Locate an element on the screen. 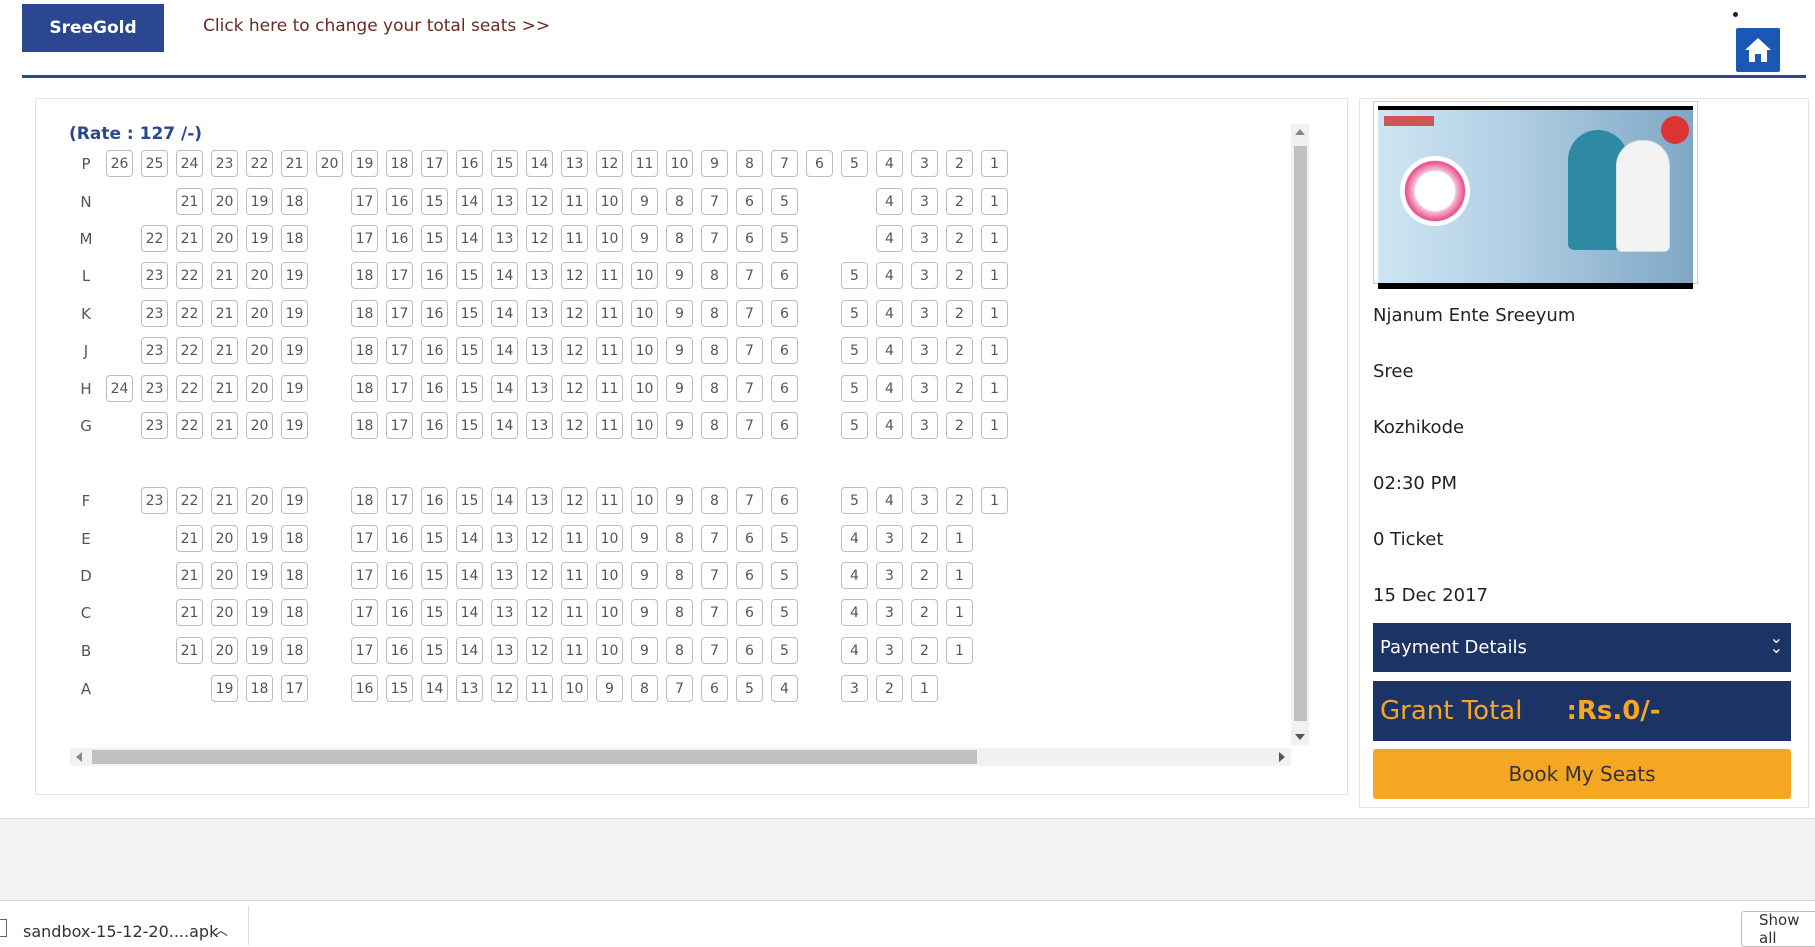 This screenshot has width=1815, height=947. seat: 24 is located at coordinates (119, 388).